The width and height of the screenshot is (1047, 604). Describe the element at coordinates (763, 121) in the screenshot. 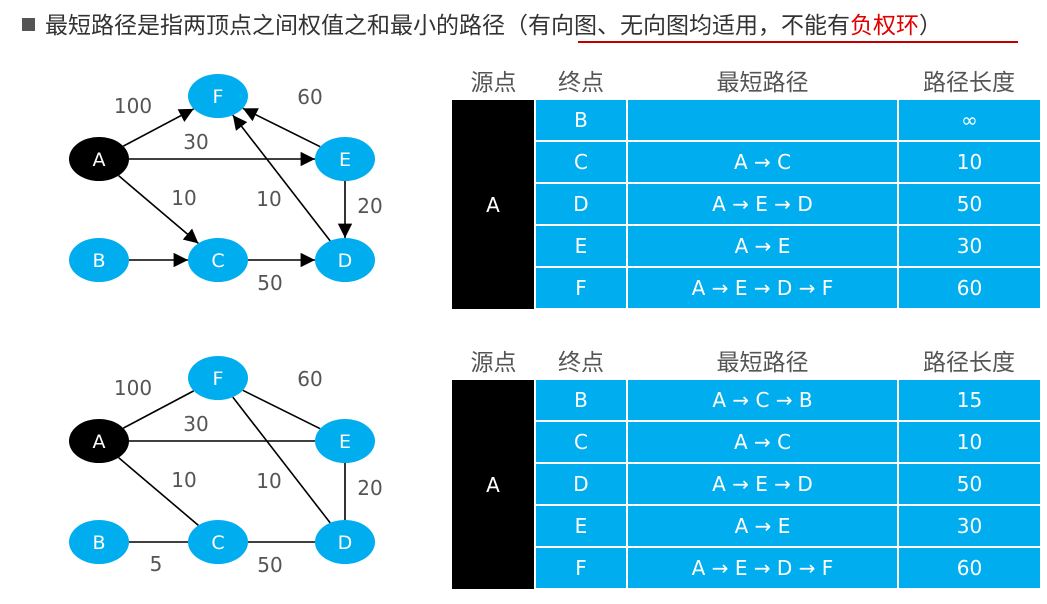

I see `path-cell` at that location.